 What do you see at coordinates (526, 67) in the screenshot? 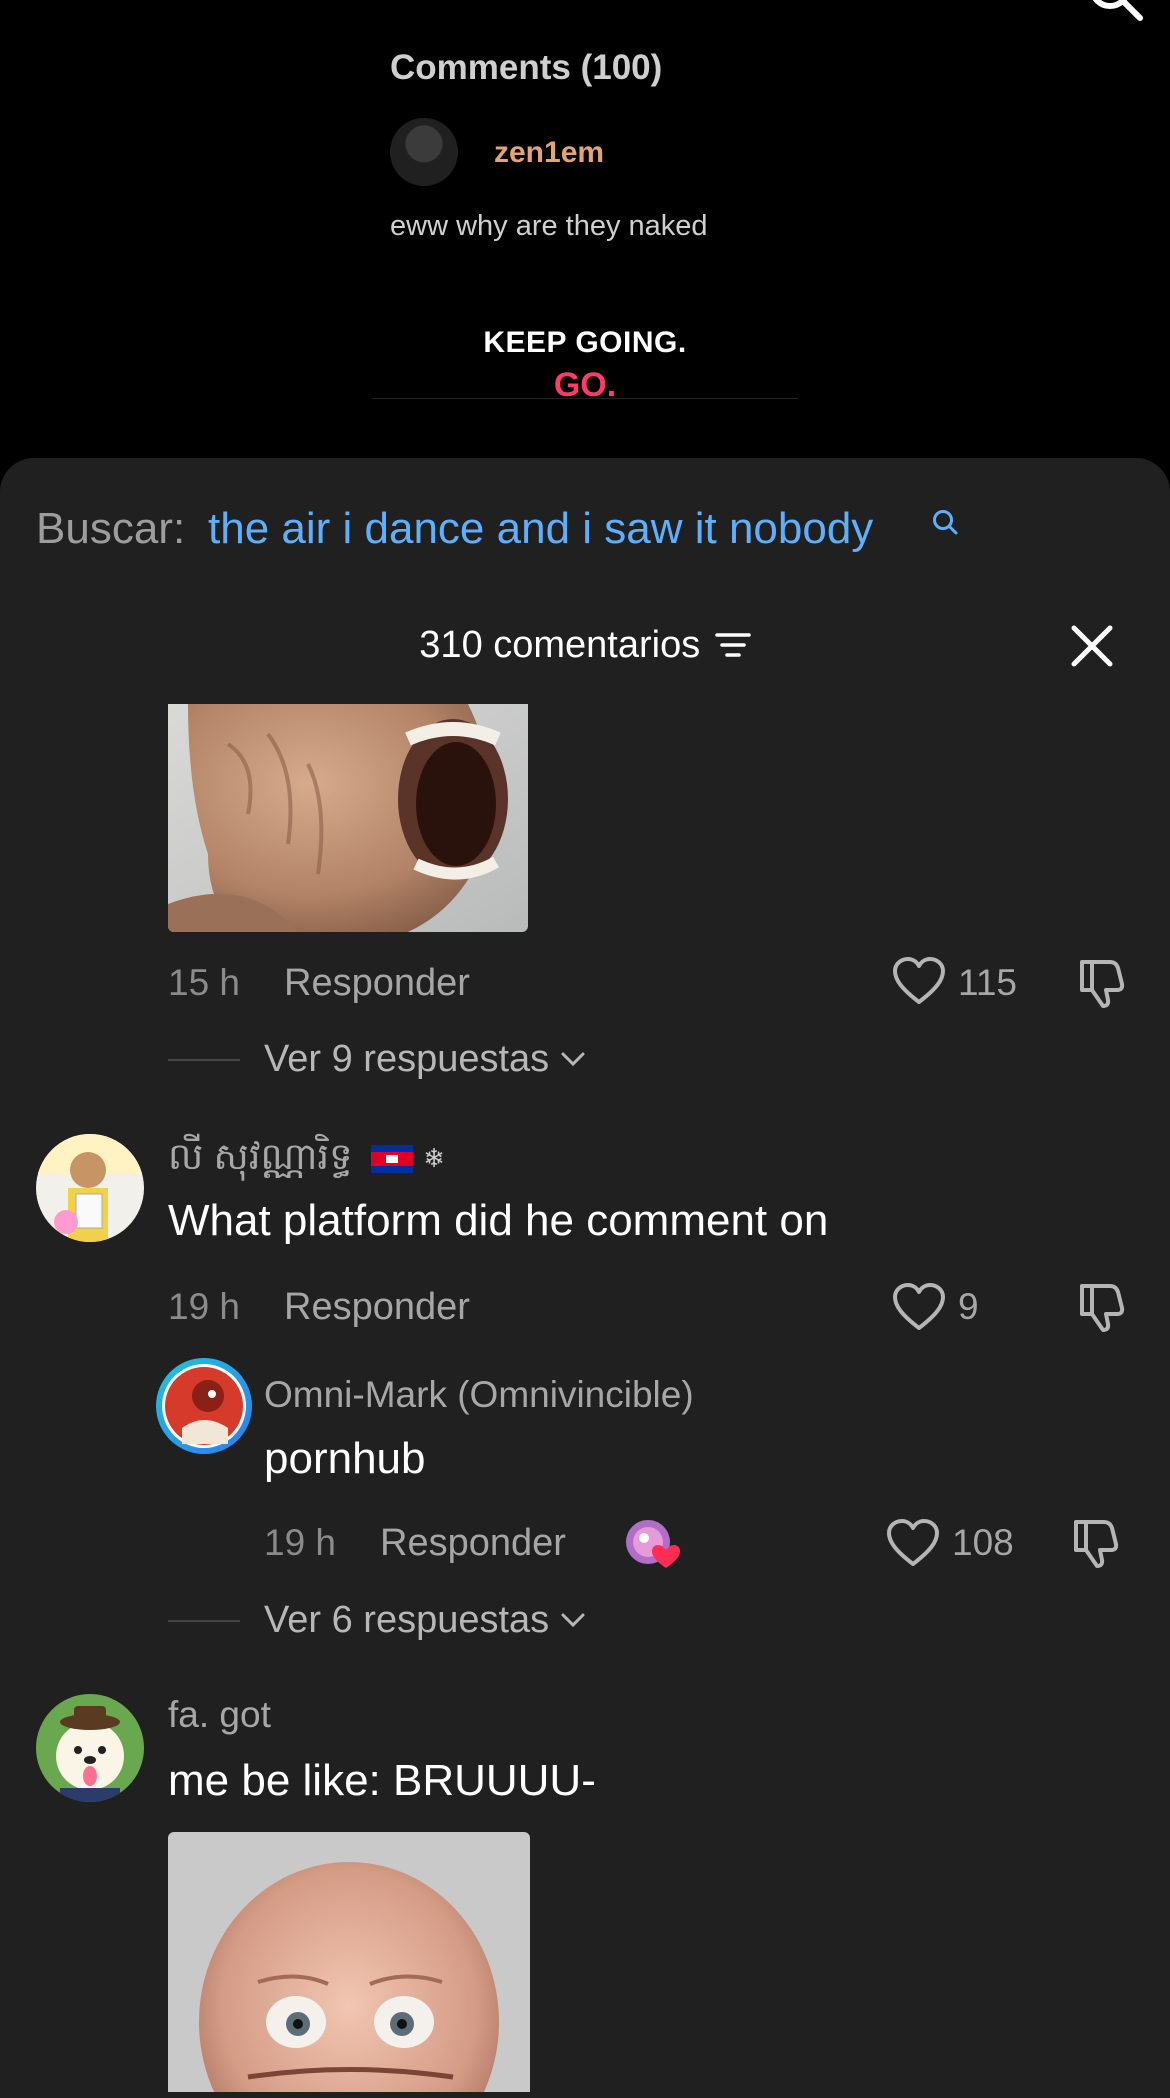
I see `overlay-comments-title: Comments (100)` at bounding box center [526, 67].